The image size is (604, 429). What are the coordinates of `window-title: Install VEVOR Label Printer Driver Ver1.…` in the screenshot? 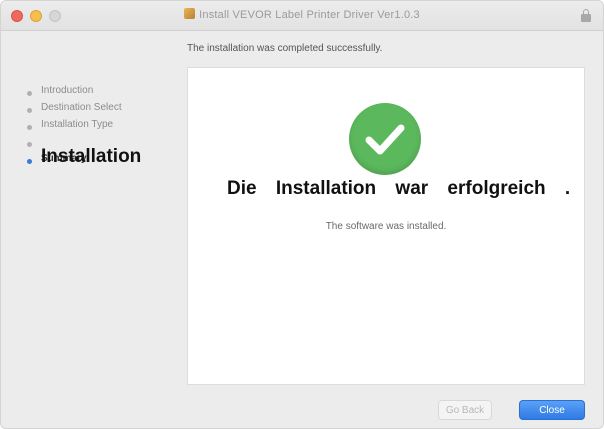 It's located at (309, 15).